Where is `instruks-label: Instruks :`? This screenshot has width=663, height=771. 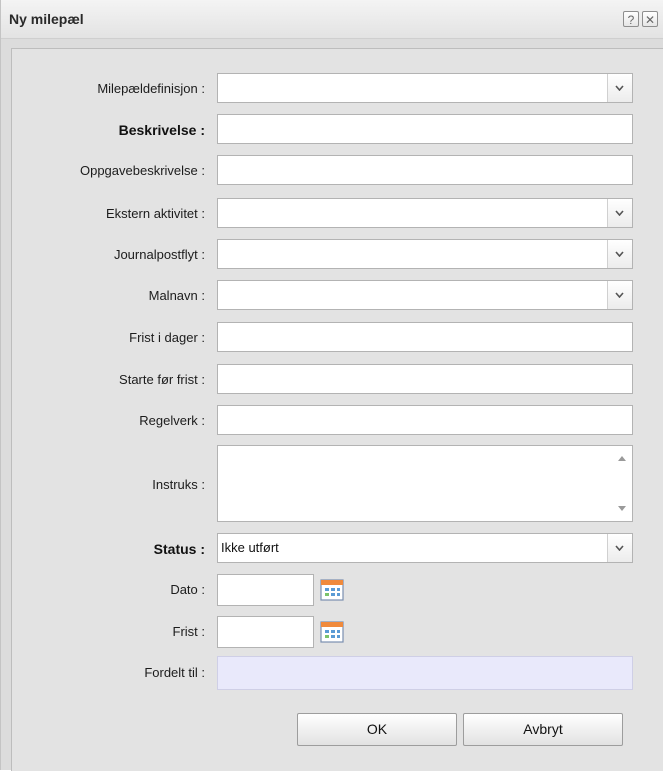
instruks-label: Instruks : is located at coordinates (178, 484).